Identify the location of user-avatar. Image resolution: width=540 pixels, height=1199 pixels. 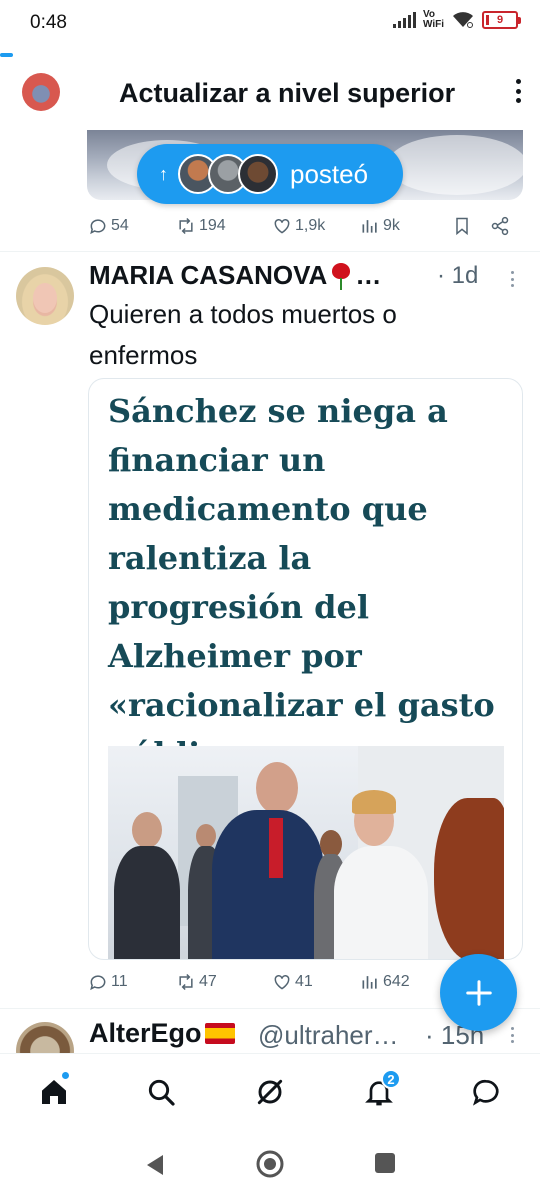
(45, 296).